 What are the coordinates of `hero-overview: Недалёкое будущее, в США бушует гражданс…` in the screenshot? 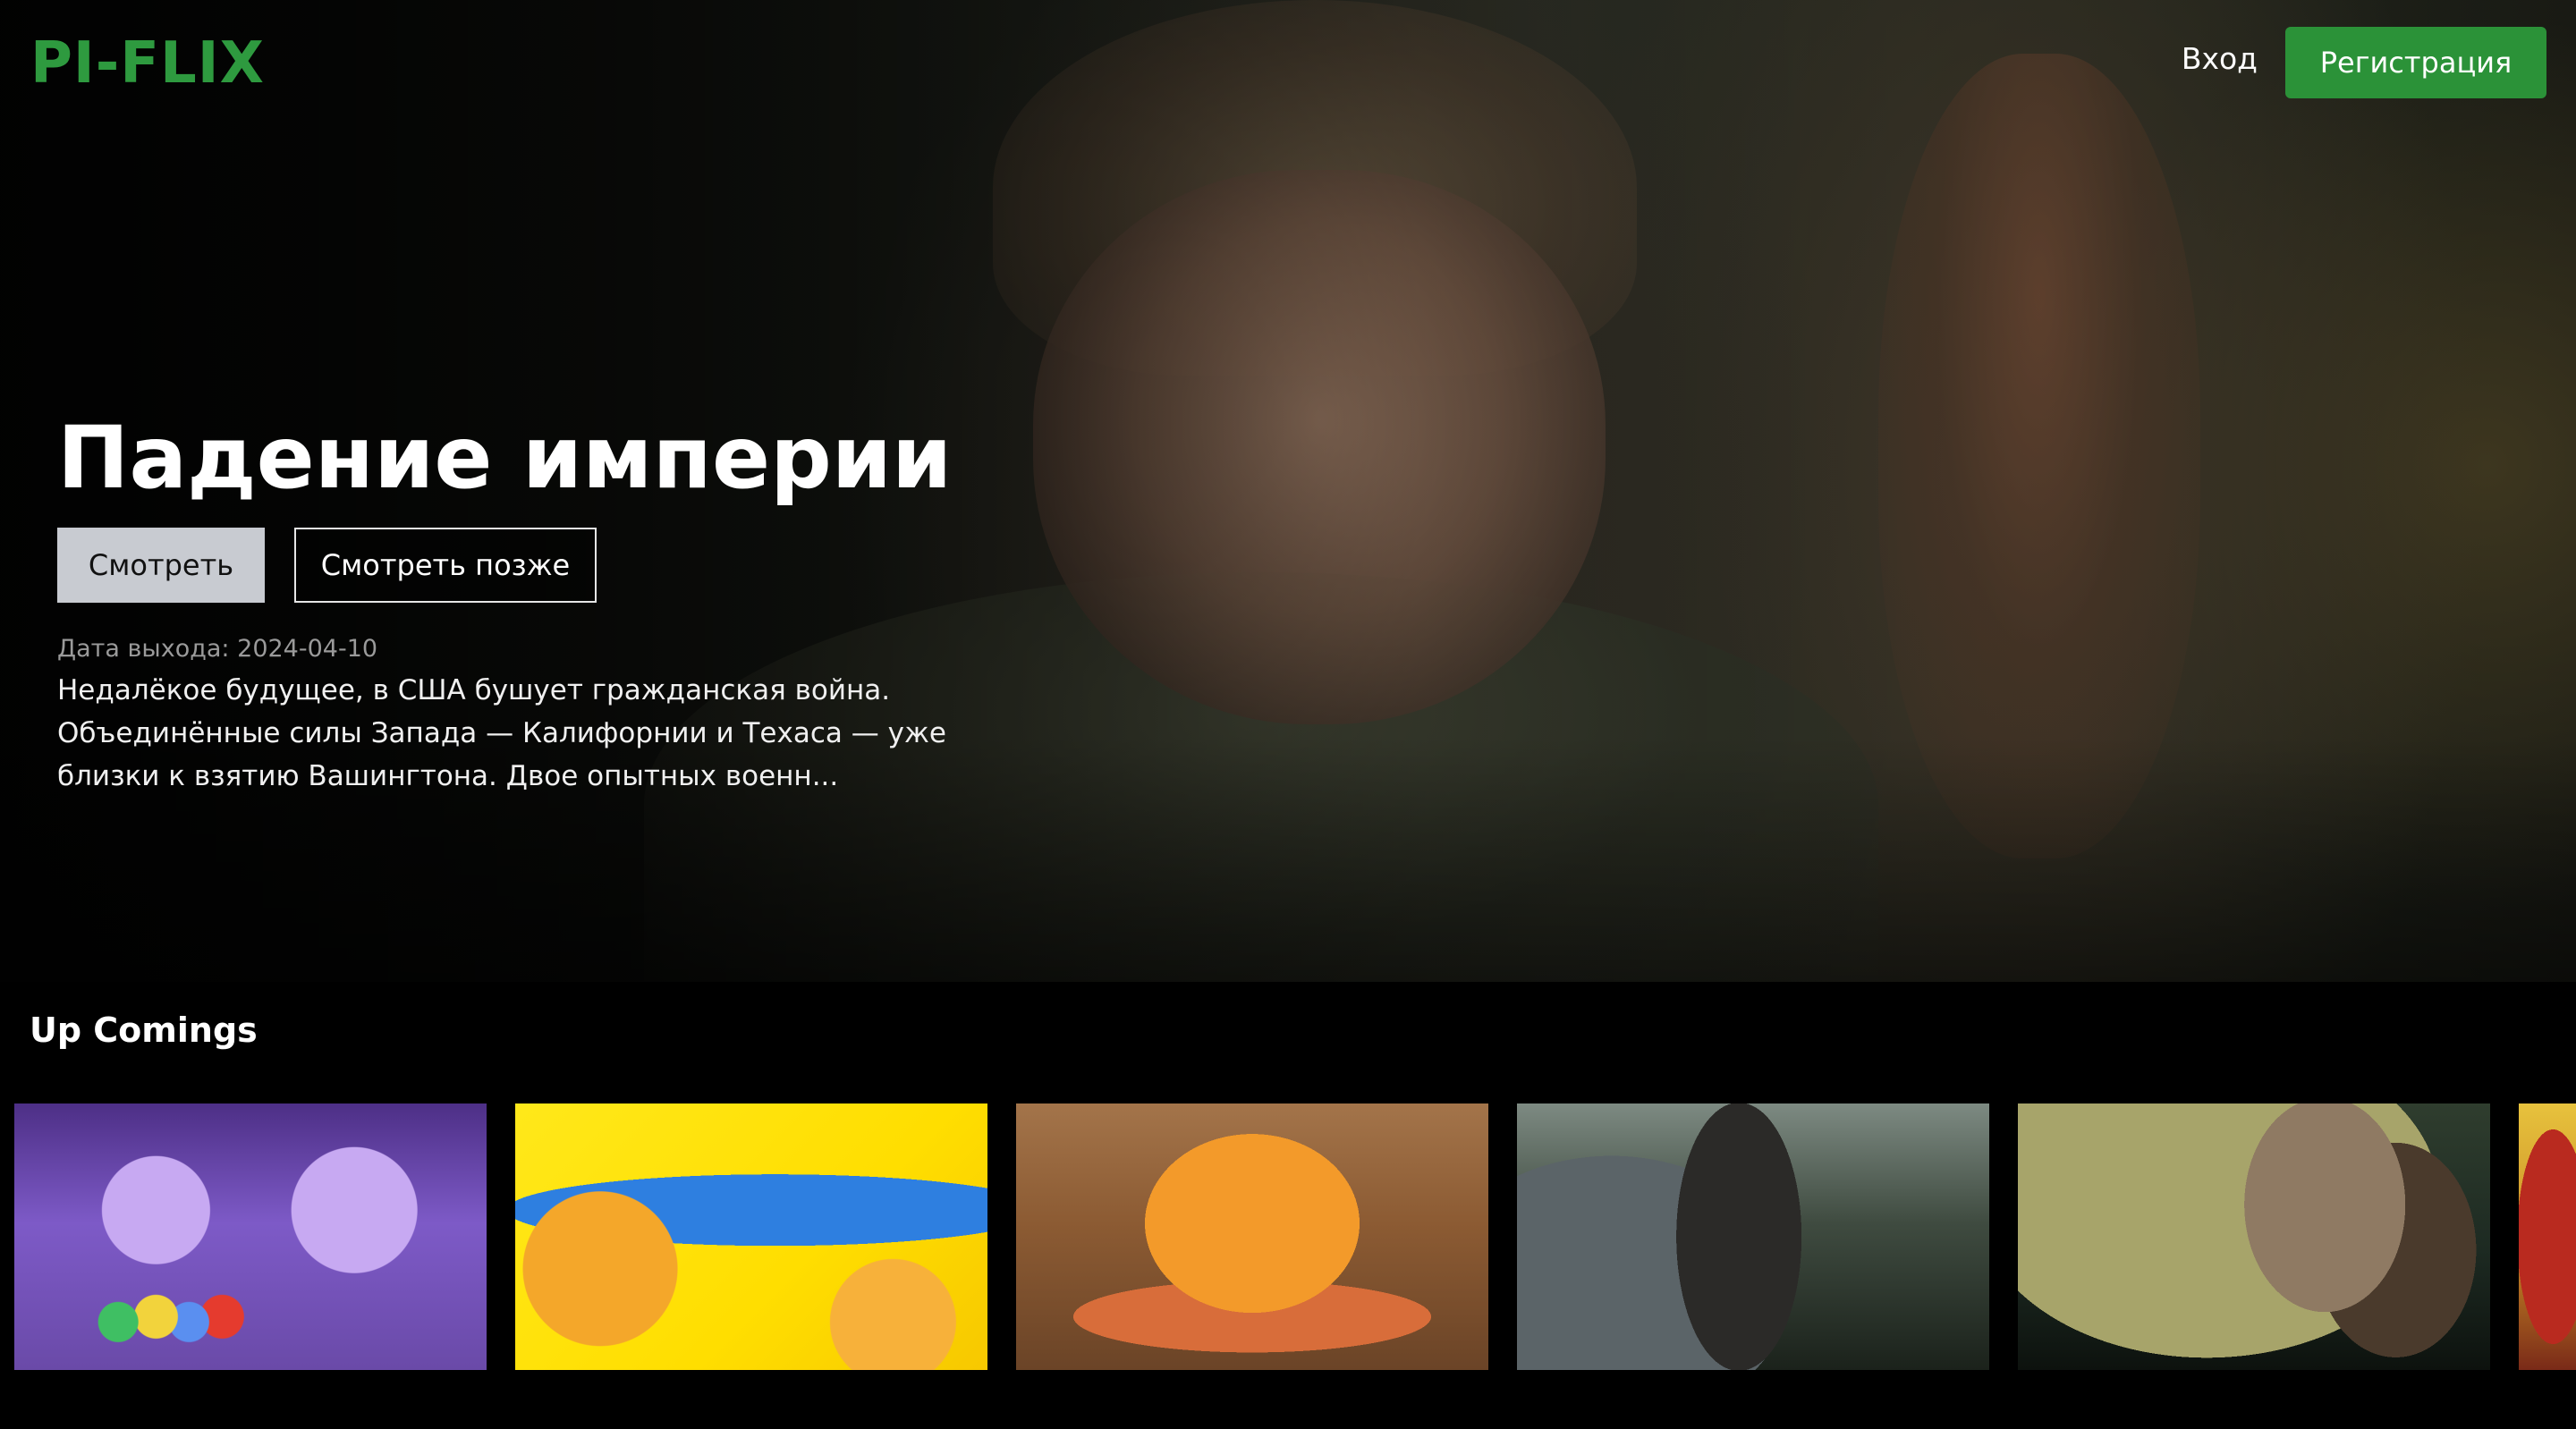 It's located at (501, 733).